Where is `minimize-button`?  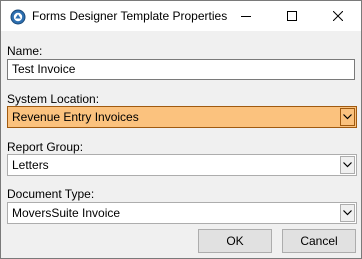 minimize-button is located at coordinates (246, 16).